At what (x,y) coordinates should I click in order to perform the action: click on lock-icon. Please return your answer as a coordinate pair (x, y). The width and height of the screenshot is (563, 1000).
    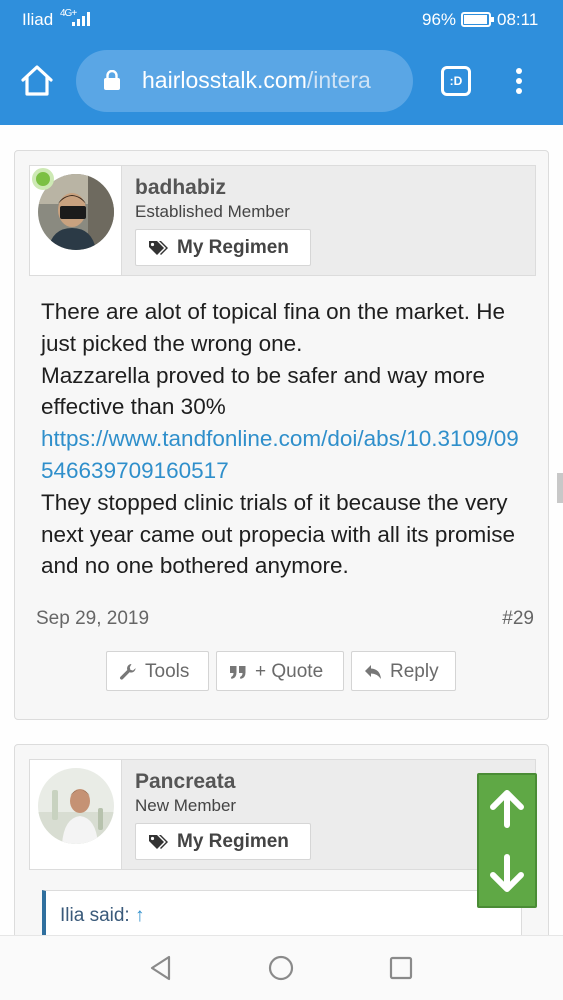
    Looking at the image, I should click on (112, 79).